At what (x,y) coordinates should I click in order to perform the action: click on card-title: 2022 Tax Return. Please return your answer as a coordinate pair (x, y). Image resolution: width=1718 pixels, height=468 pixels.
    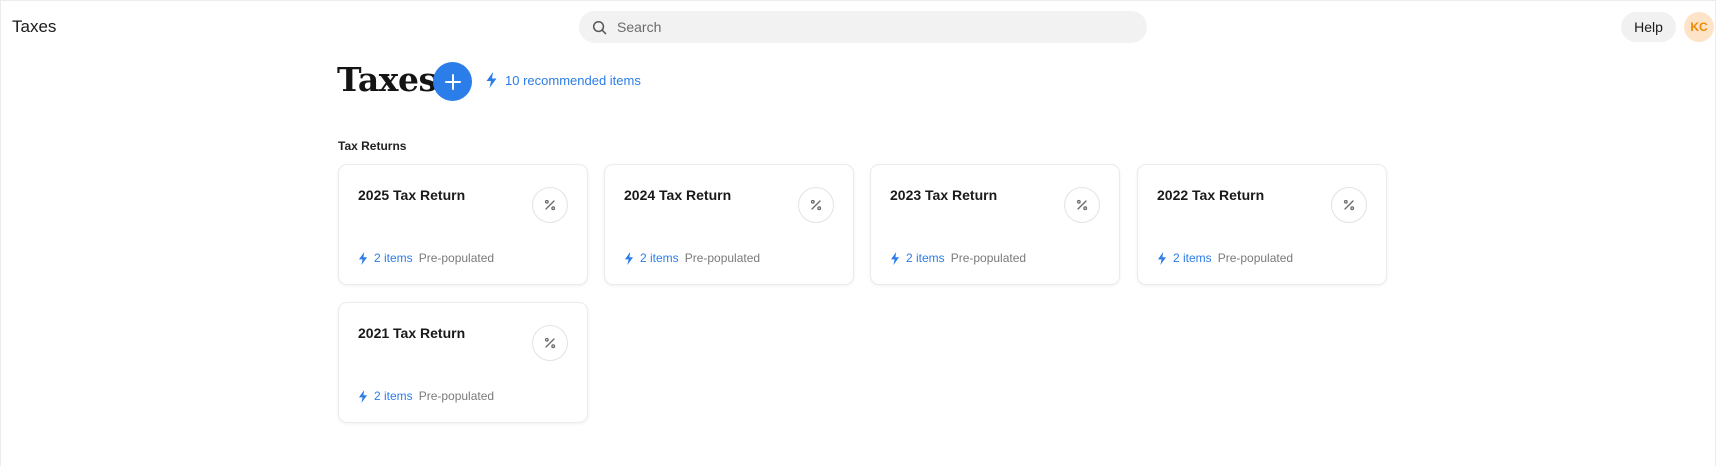
    Looking at the image, I should click on (1211, 195).